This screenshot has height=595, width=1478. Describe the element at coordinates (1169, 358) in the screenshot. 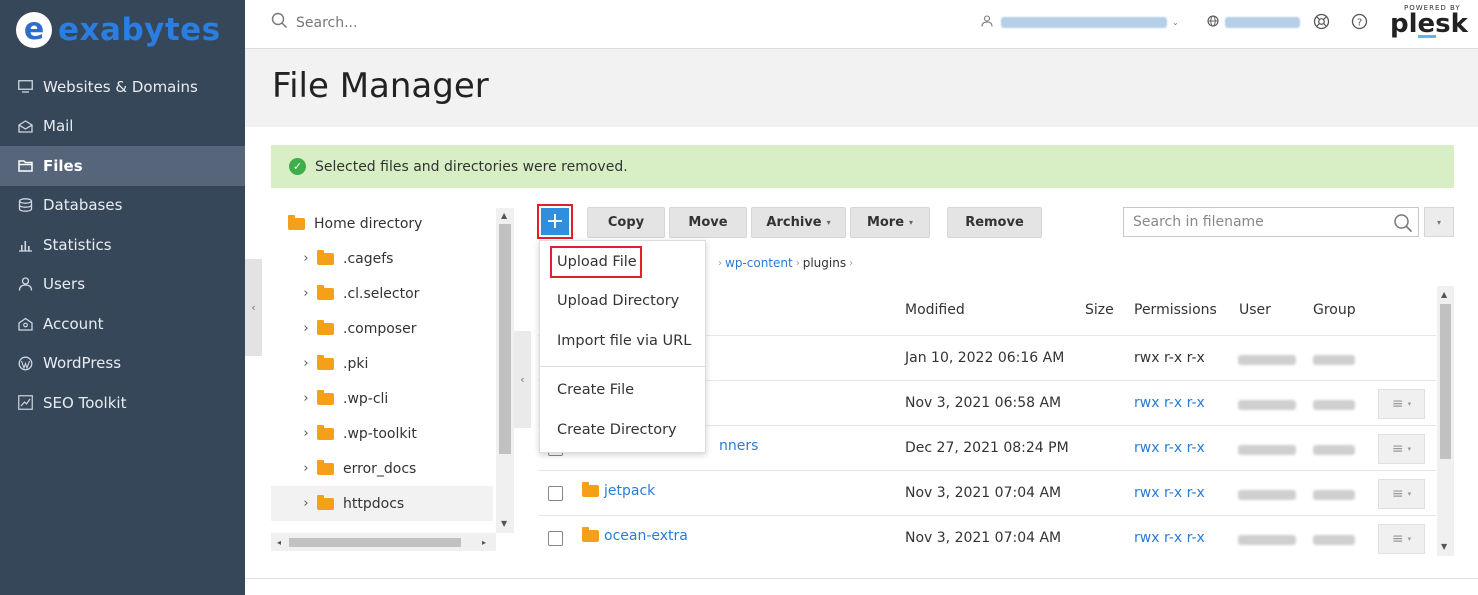

I see `permissions-cell: rwx r-x r-x` at that location.